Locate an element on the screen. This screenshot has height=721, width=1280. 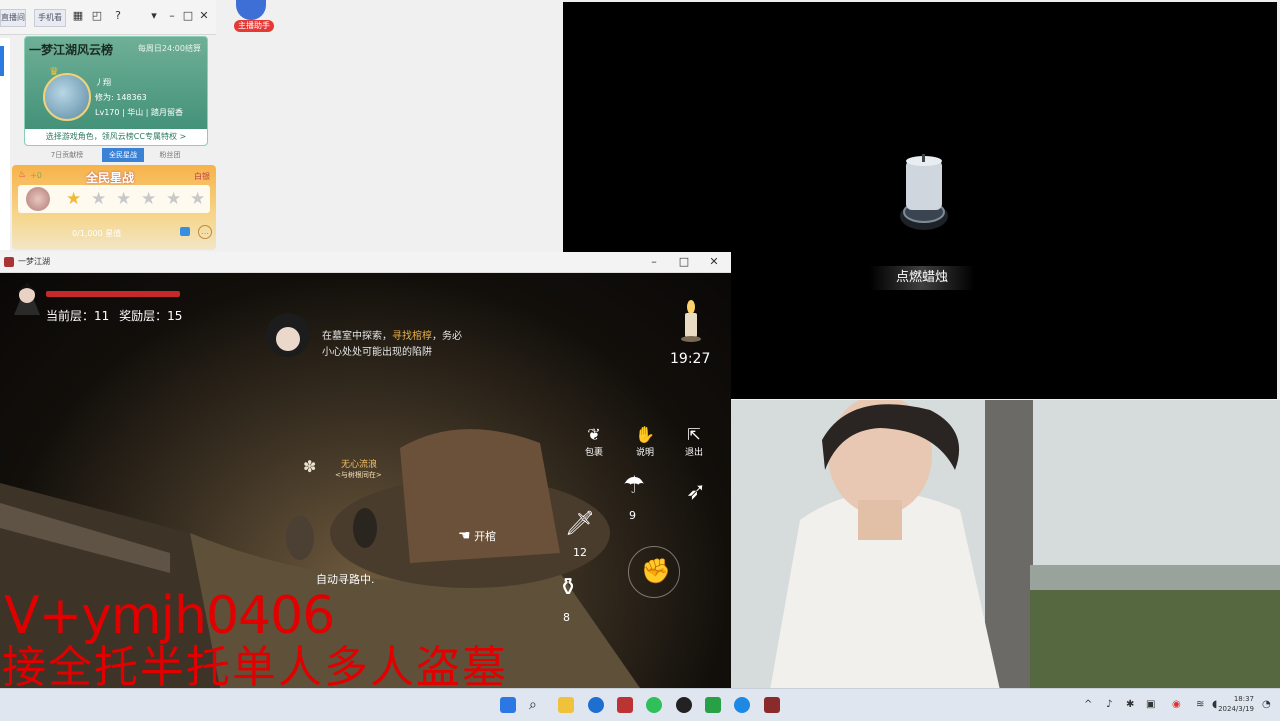
exit-label: 退出 is located at coordinates (693, 453).